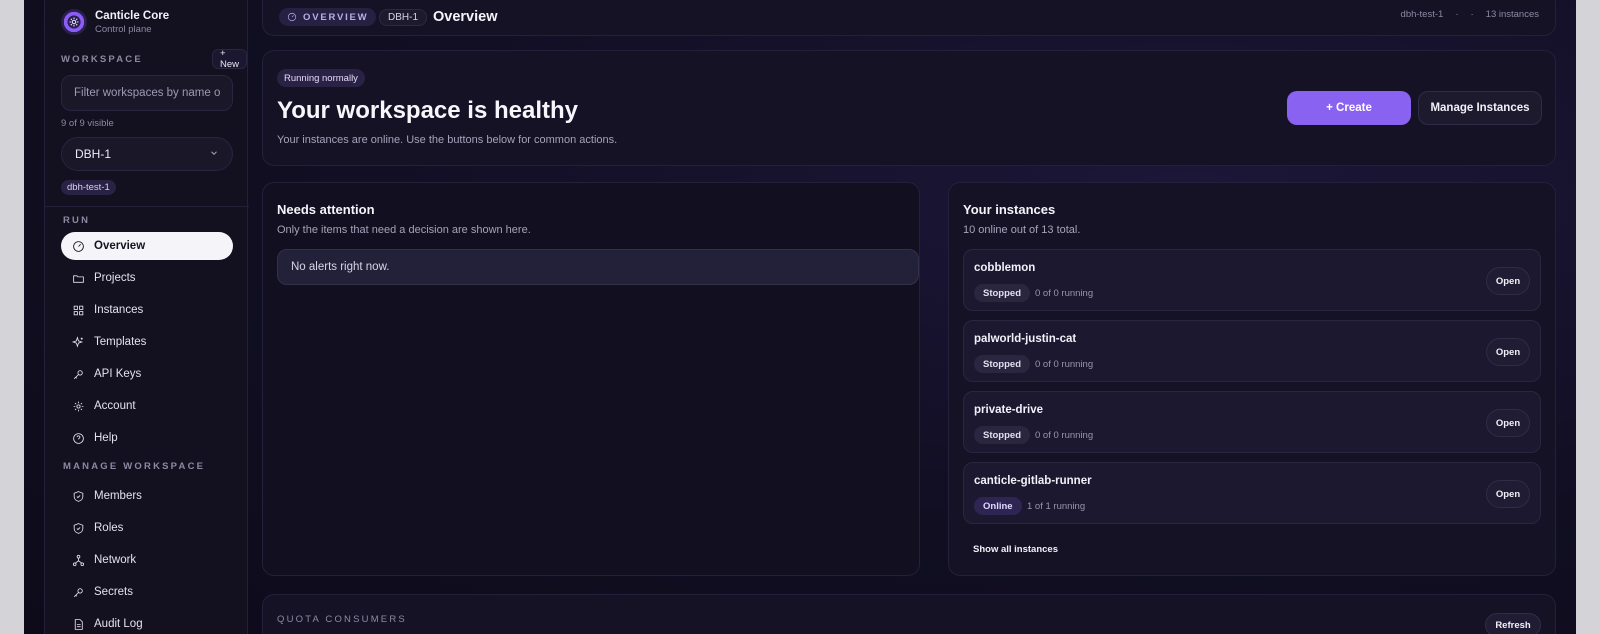 The width and height of the screenshot is (1600, 634). What do you see at coordinates (147, 246) in the screenshot?
I see `sidebar-item-overview: Overview` at bounding box center [147, 246].